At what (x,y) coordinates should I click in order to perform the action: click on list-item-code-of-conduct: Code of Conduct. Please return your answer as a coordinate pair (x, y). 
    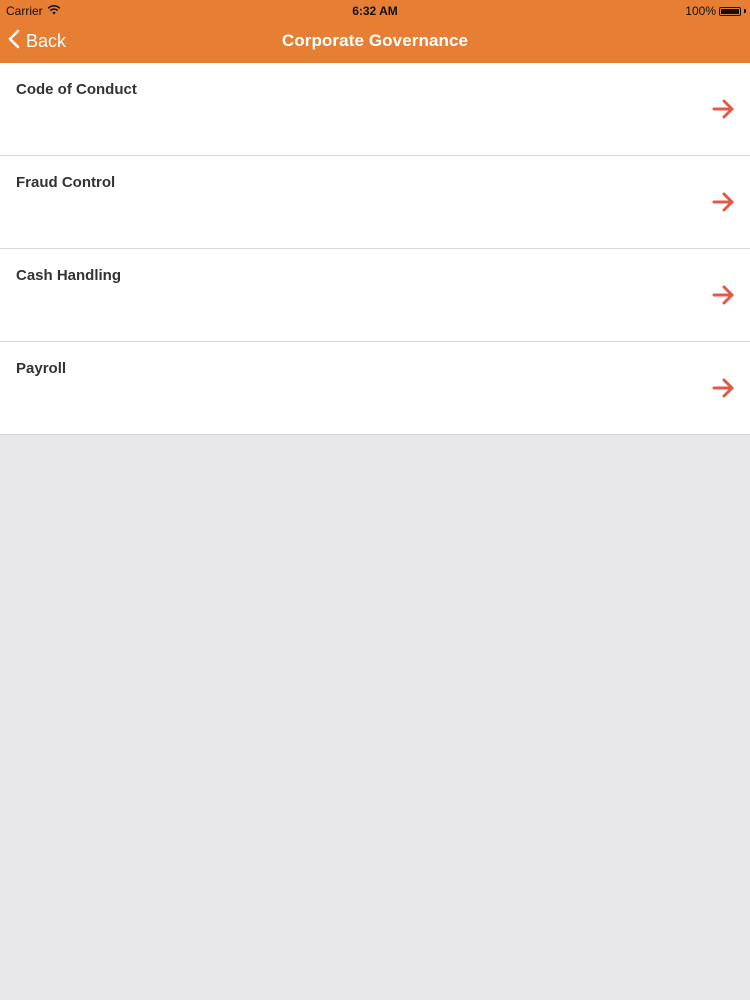
    Looking at the image, I should click on (375, 109).